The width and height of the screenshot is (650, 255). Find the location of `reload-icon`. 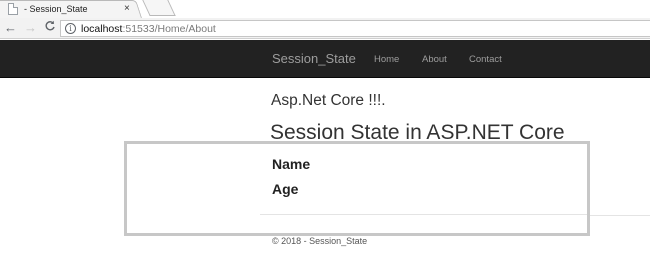

reload-icon is located at coordinates (50, 28).